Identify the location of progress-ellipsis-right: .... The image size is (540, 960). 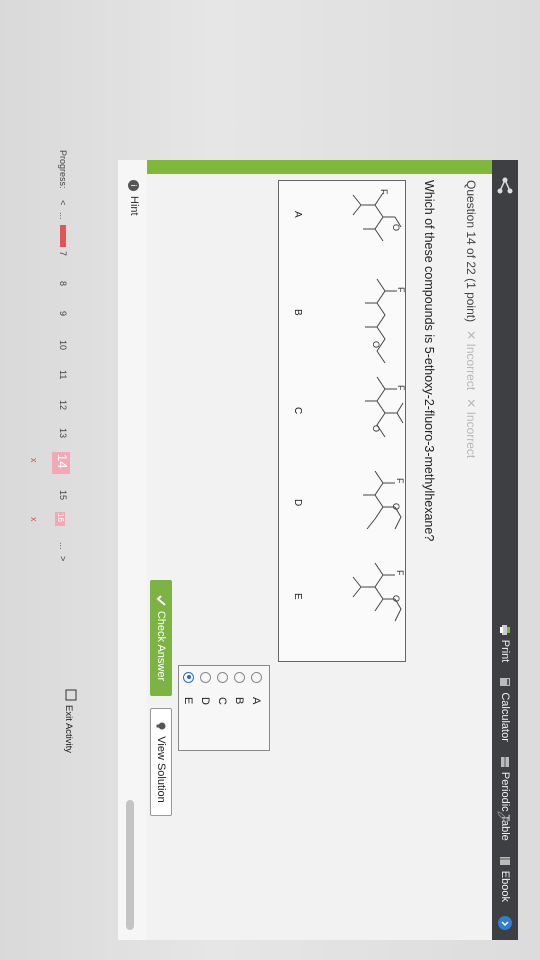
(63, 546).